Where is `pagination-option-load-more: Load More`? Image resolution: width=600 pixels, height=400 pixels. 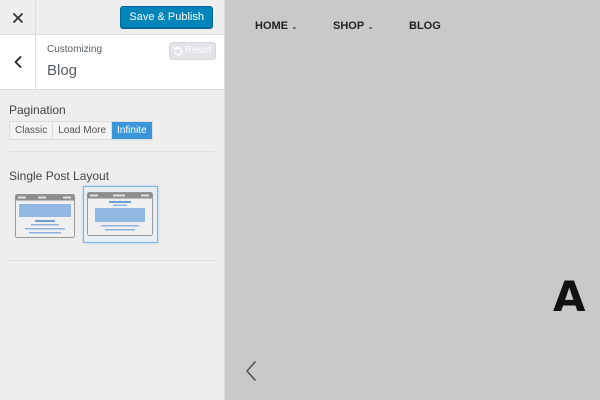 pagination-option-load-more: Load More is located at coordinates (83, 130).